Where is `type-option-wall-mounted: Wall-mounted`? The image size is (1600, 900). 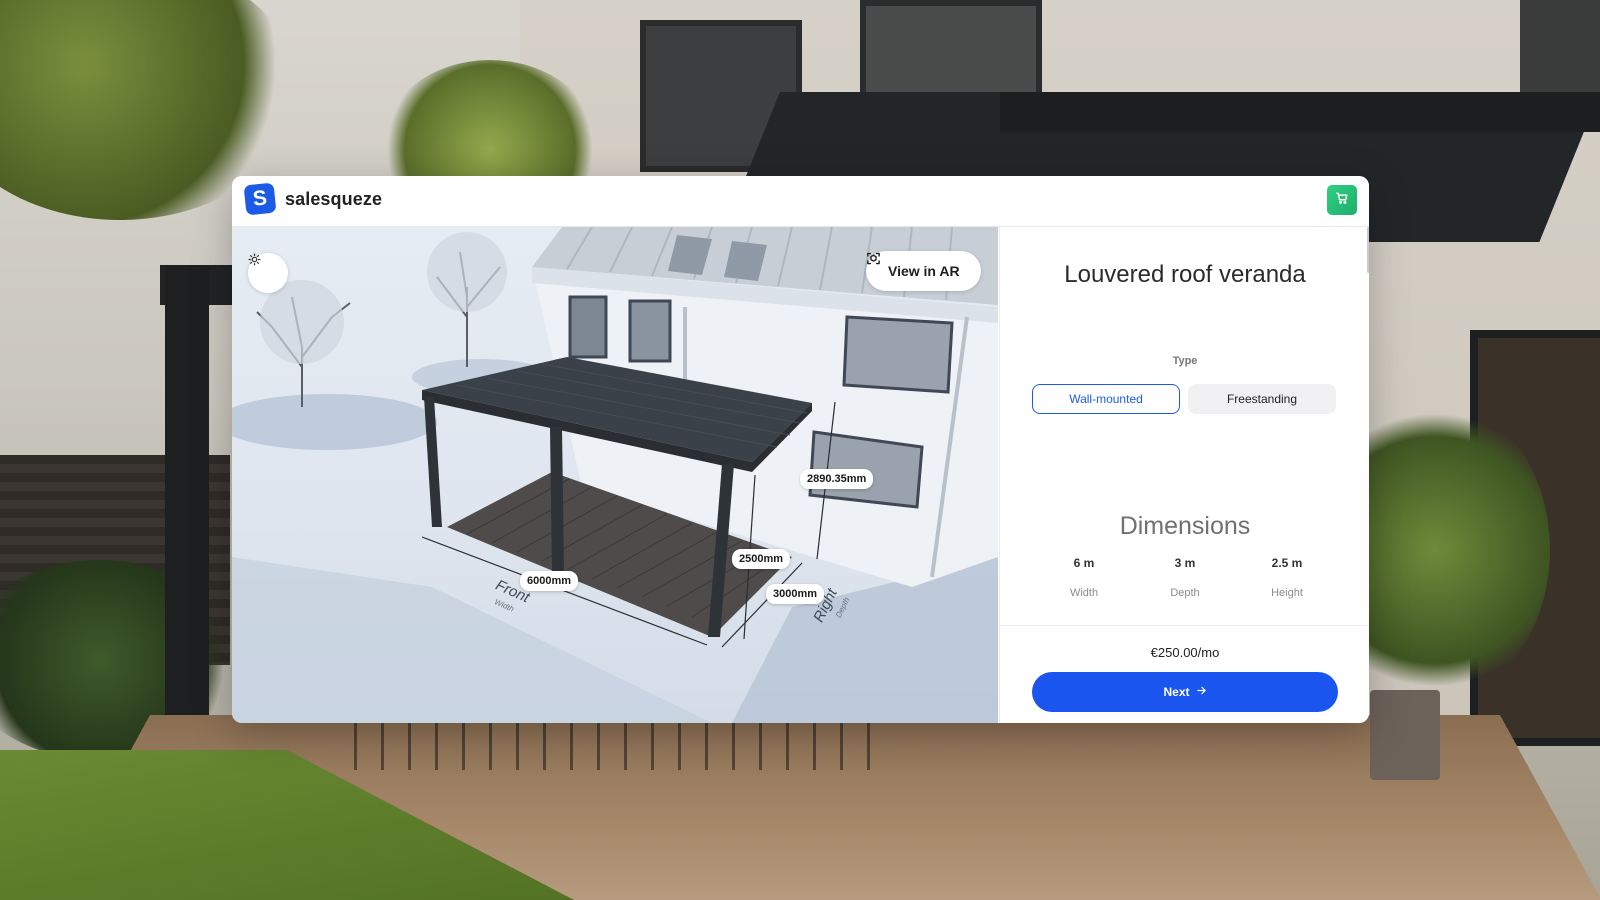
type-option-wall-mounted: Wall-mounted is located at coordinates (1106, 399).